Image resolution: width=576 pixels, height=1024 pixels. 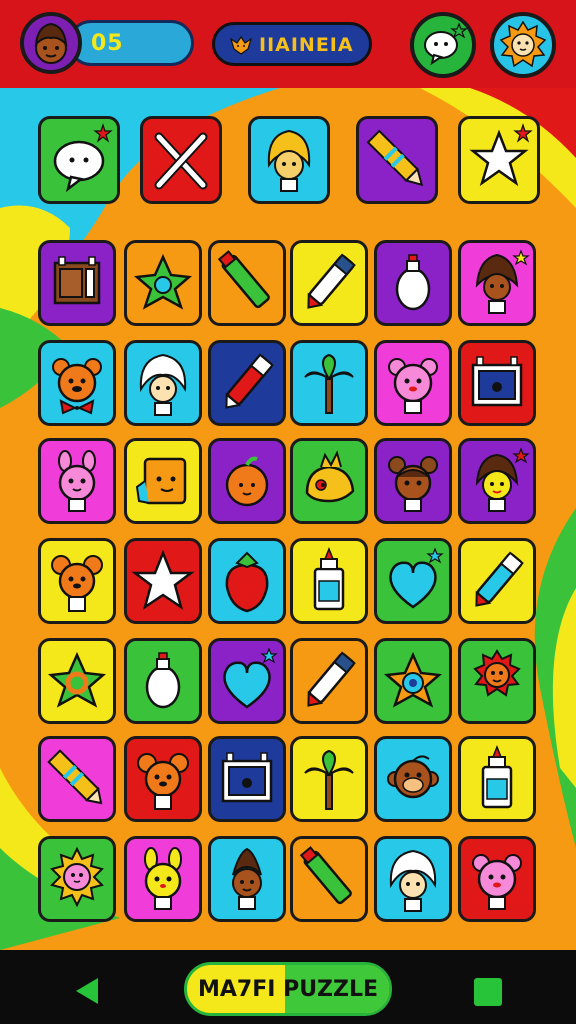 What do you see at coordinates (497, 882) in the screenshot?
I see `pink-bear-icon` at bounding box center [497, 882].